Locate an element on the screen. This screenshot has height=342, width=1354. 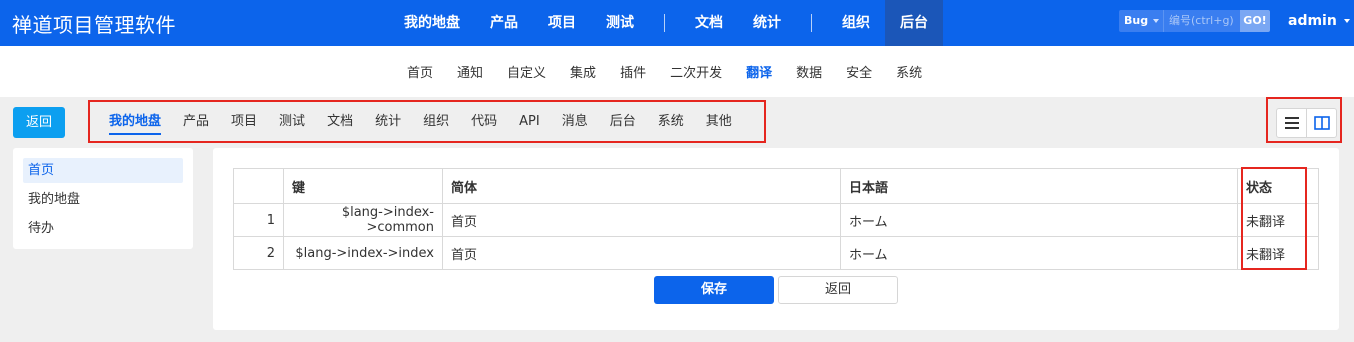
row-key: $lang->index->common is located at coordinates (363, 220).